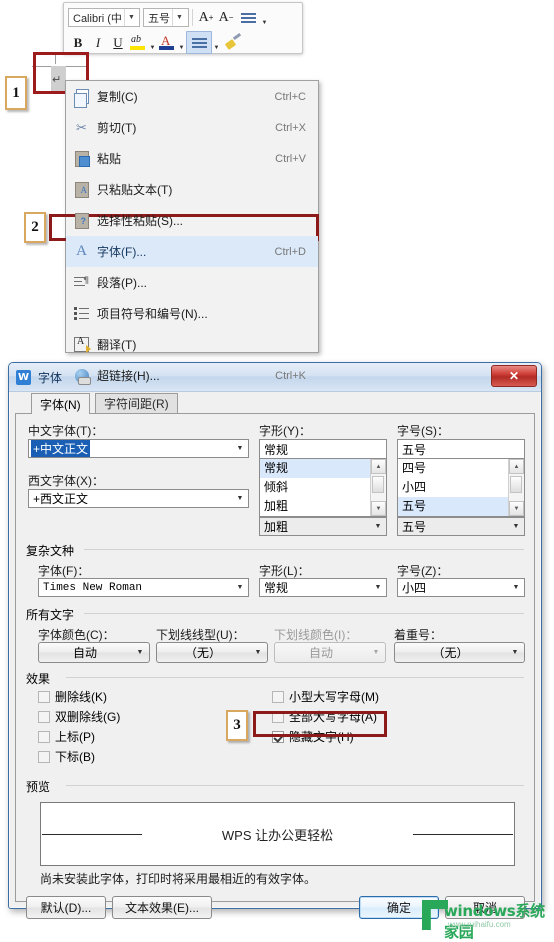  Describe the element at coordinates (60, 403) in the screenshot. I see `tab-font: 字体(N)` at that location.